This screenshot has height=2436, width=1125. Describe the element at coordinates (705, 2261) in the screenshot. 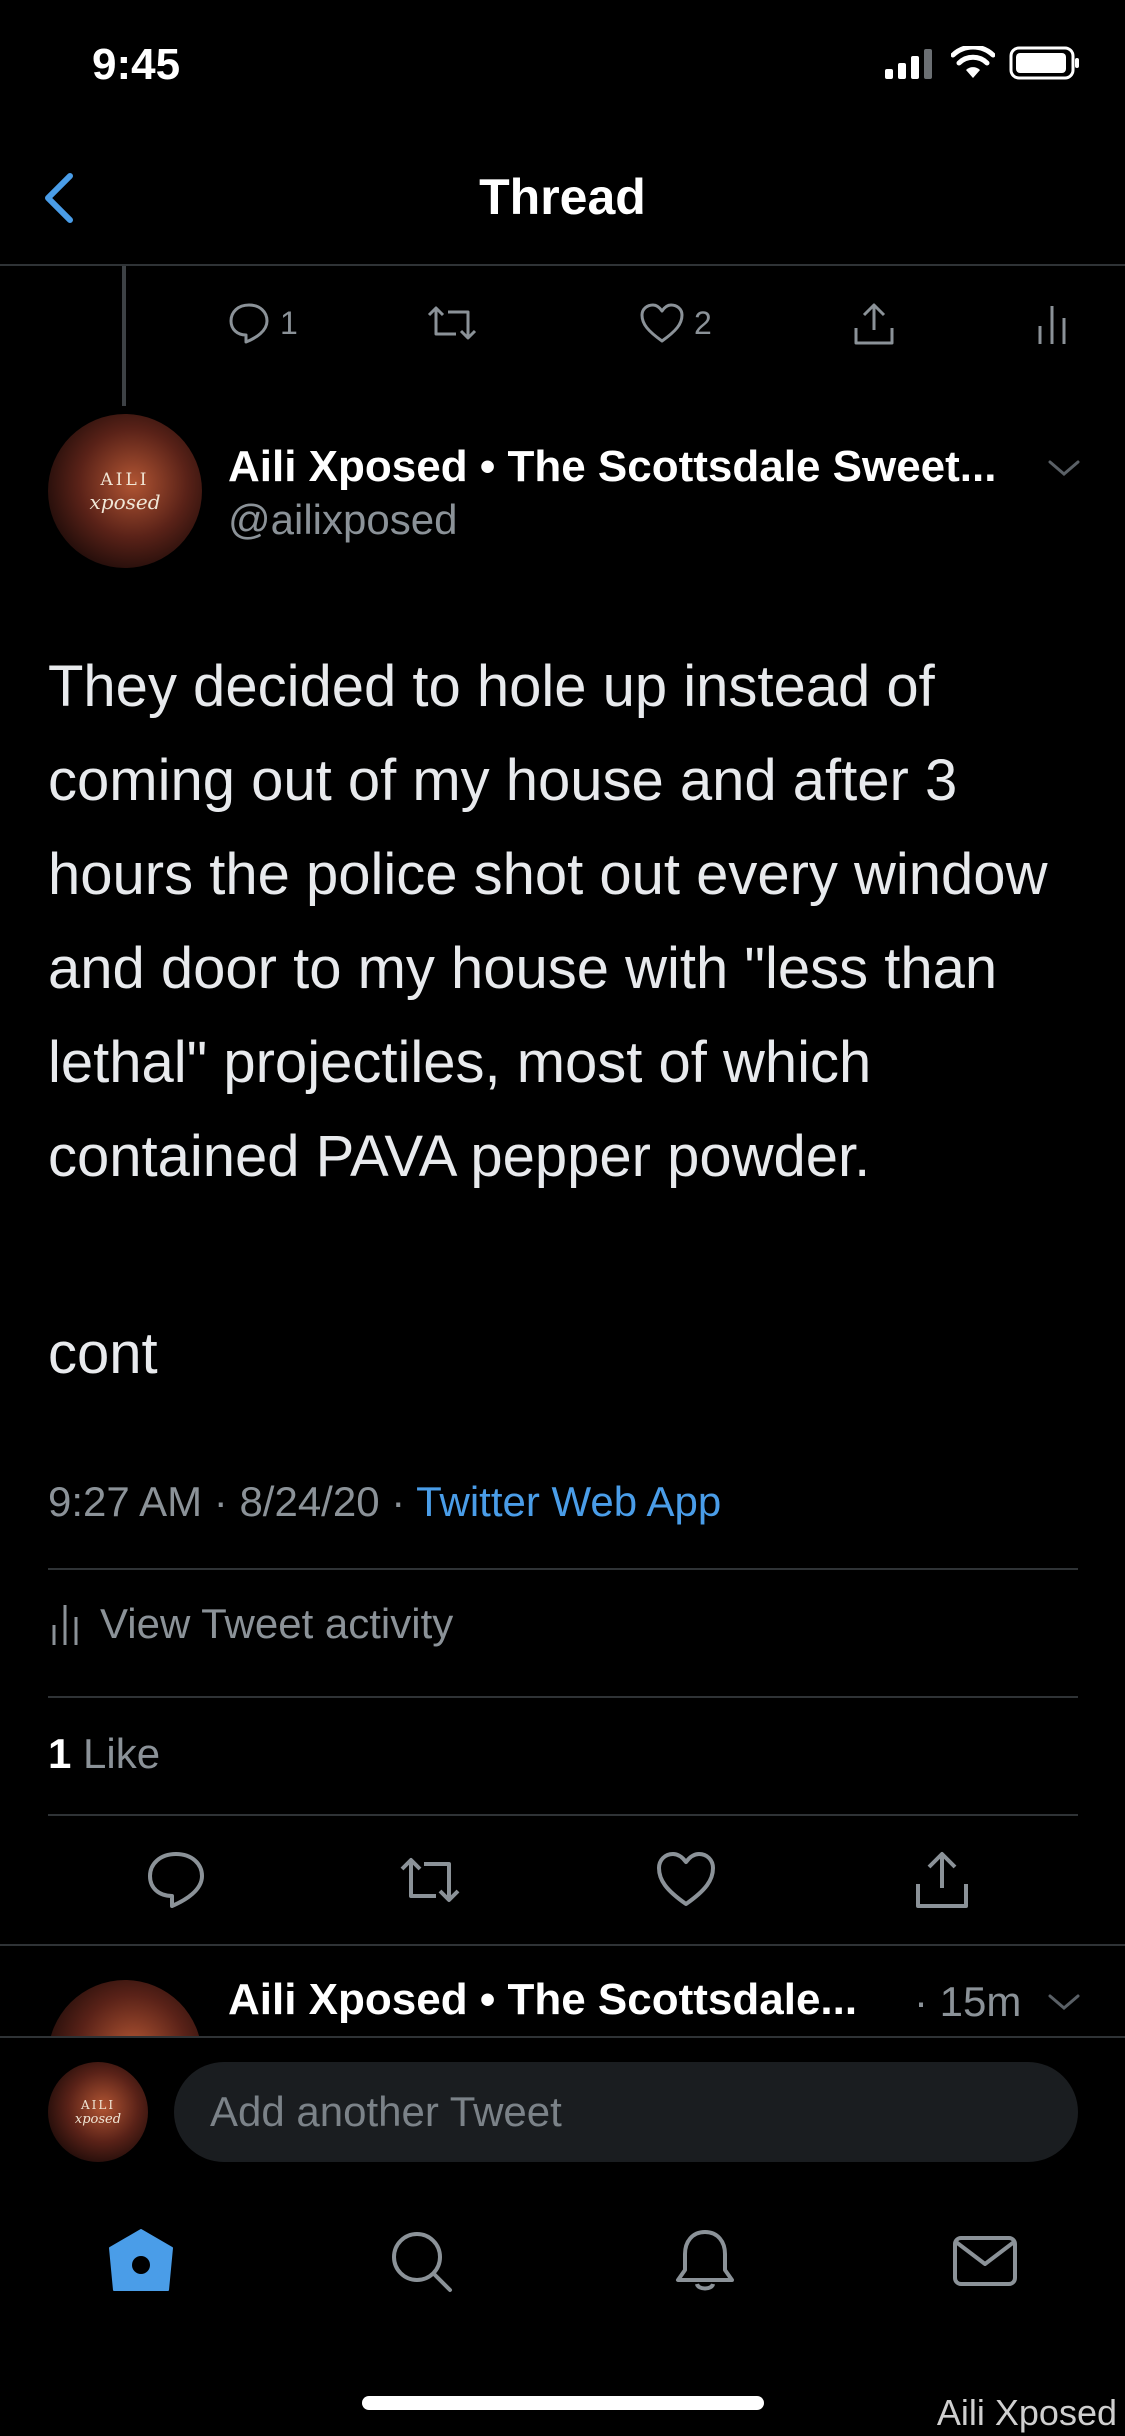

I see `notifications-icon` at that location.